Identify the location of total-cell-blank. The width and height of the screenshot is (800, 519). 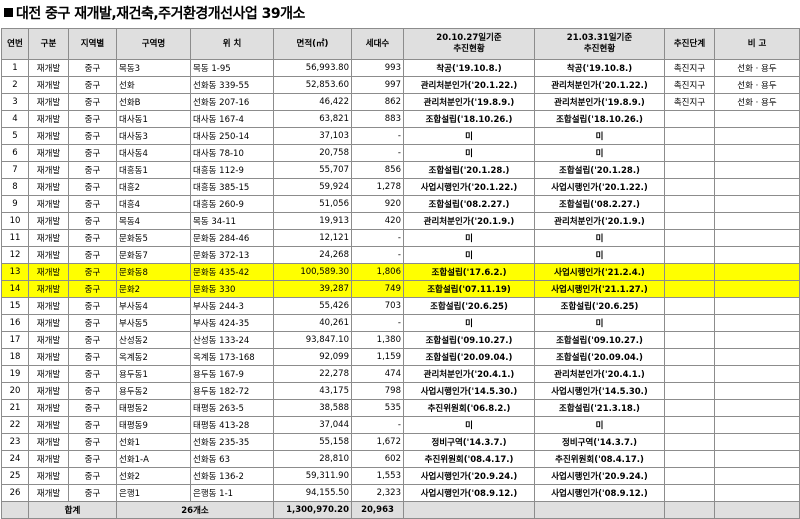
(469, 510).